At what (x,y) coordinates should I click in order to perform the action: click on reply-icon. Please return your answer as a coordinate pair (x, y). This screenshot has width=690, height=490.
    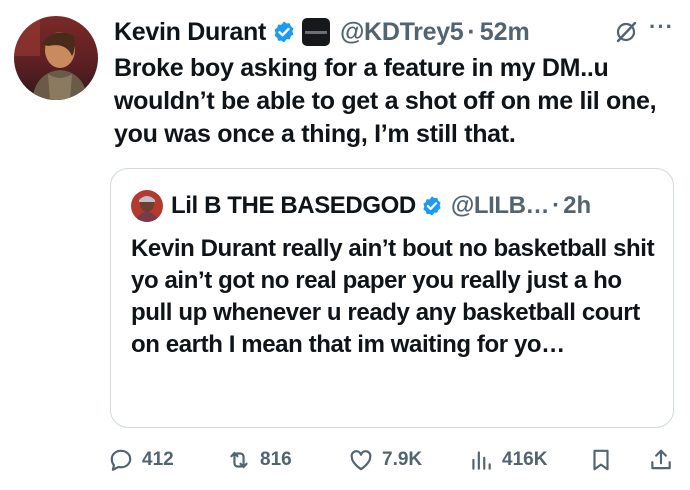
    Looking at the image, I should click on (121, 460).